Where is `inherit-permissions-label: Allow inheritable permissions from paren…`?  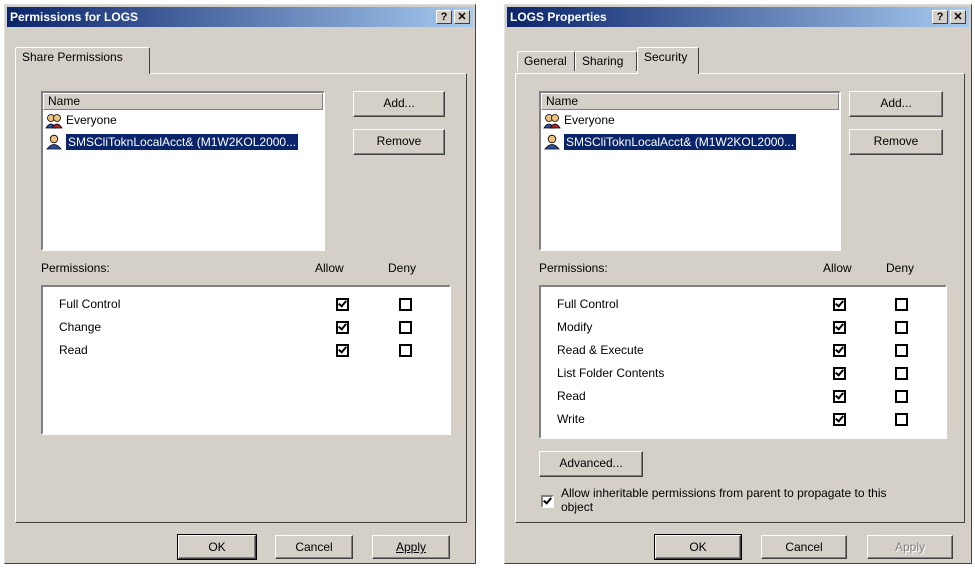 inherit-permissions-label: Allow inheritable permissions from paren… is located at coordinates (741, 500).